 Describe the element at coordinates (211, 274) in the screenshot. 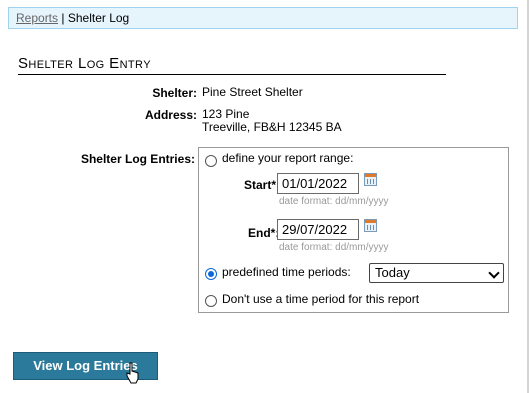

I see `radio-predefined-periods` at that location.